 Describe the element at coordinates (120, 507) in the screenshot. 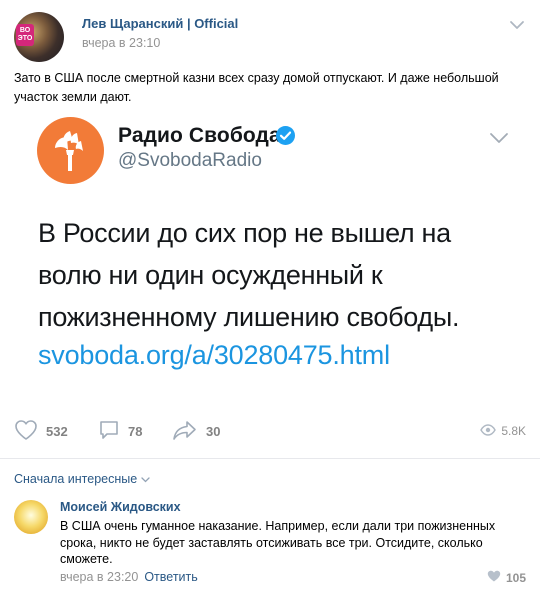

I see `commenter-name: Моисей Жидовских` at that location.